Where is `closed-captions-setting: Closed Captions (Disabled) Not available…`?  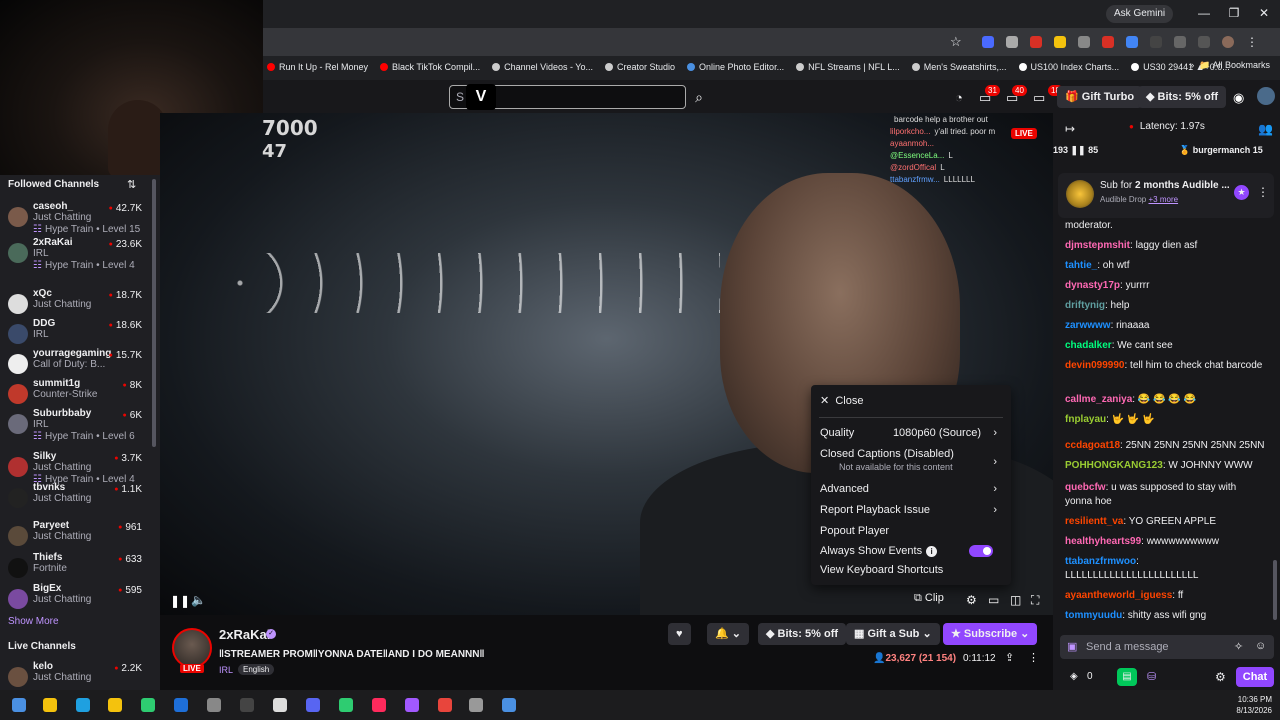
closed-captions-setting: Closed Captions (Disabled) Not available… is located at coordinates (911, 460).